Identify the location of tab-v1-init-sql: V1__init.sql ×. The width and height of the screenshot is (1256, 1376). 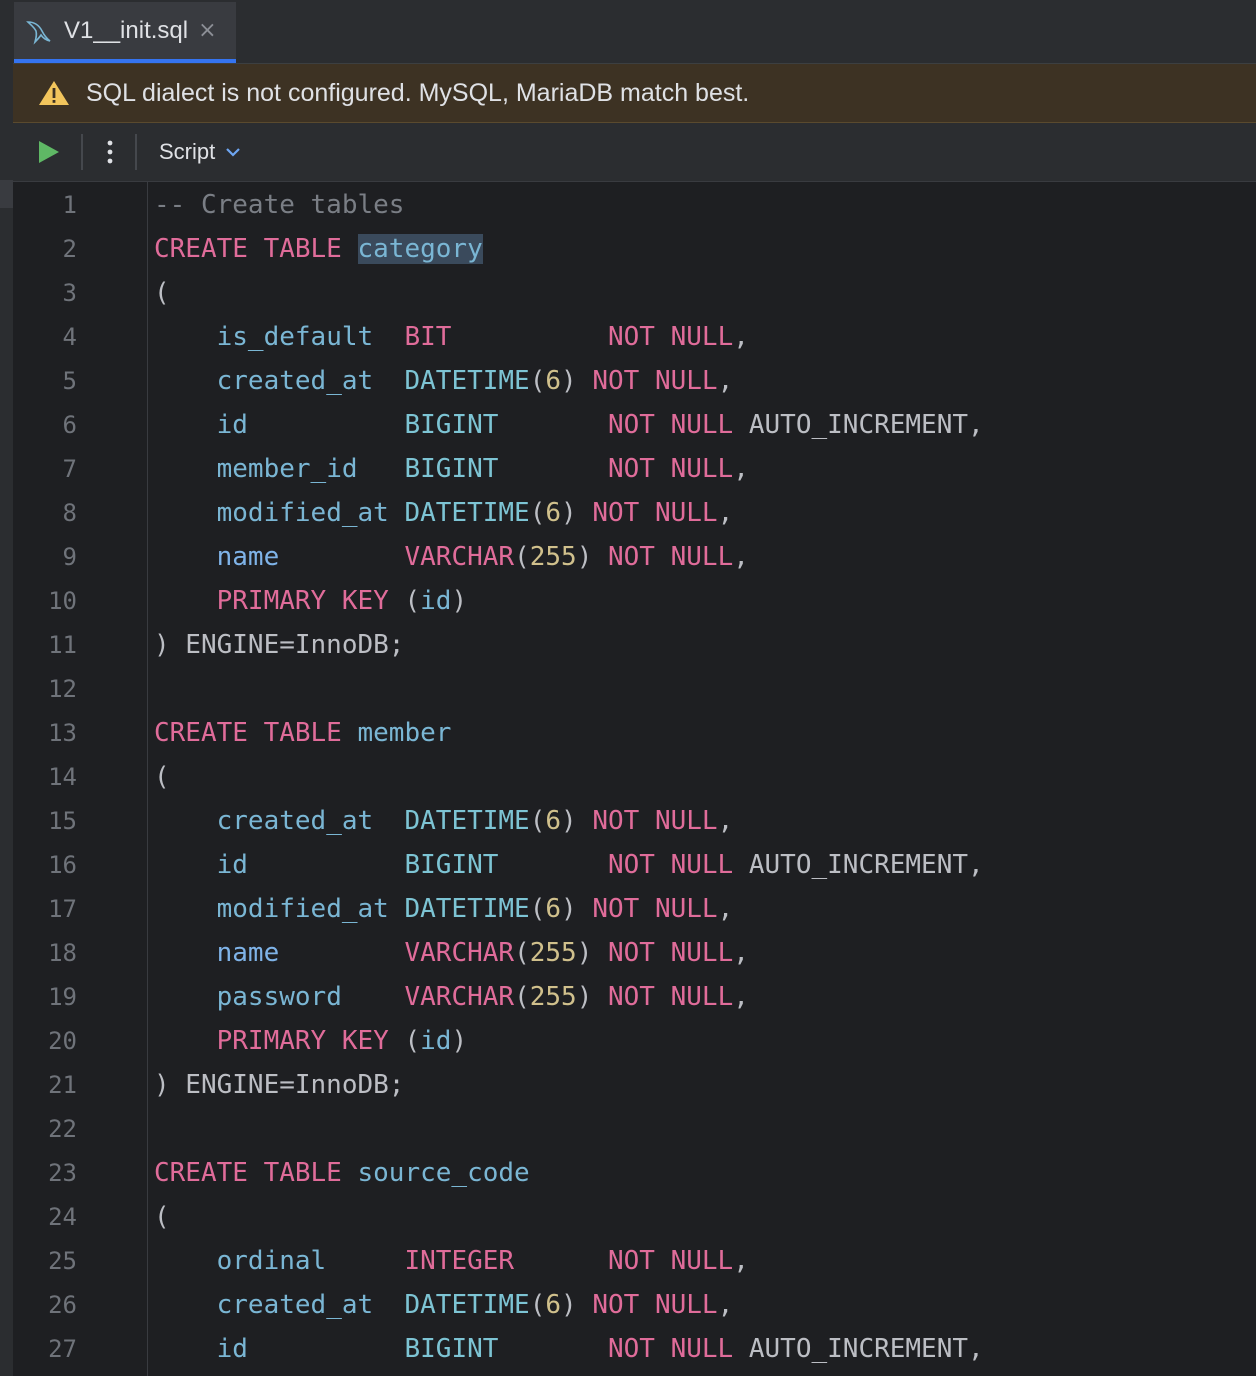
(125, 32).